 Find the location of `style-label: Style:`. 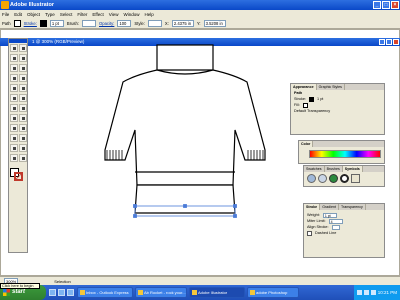

style-label: Style: is located at coordinates (139, 23).